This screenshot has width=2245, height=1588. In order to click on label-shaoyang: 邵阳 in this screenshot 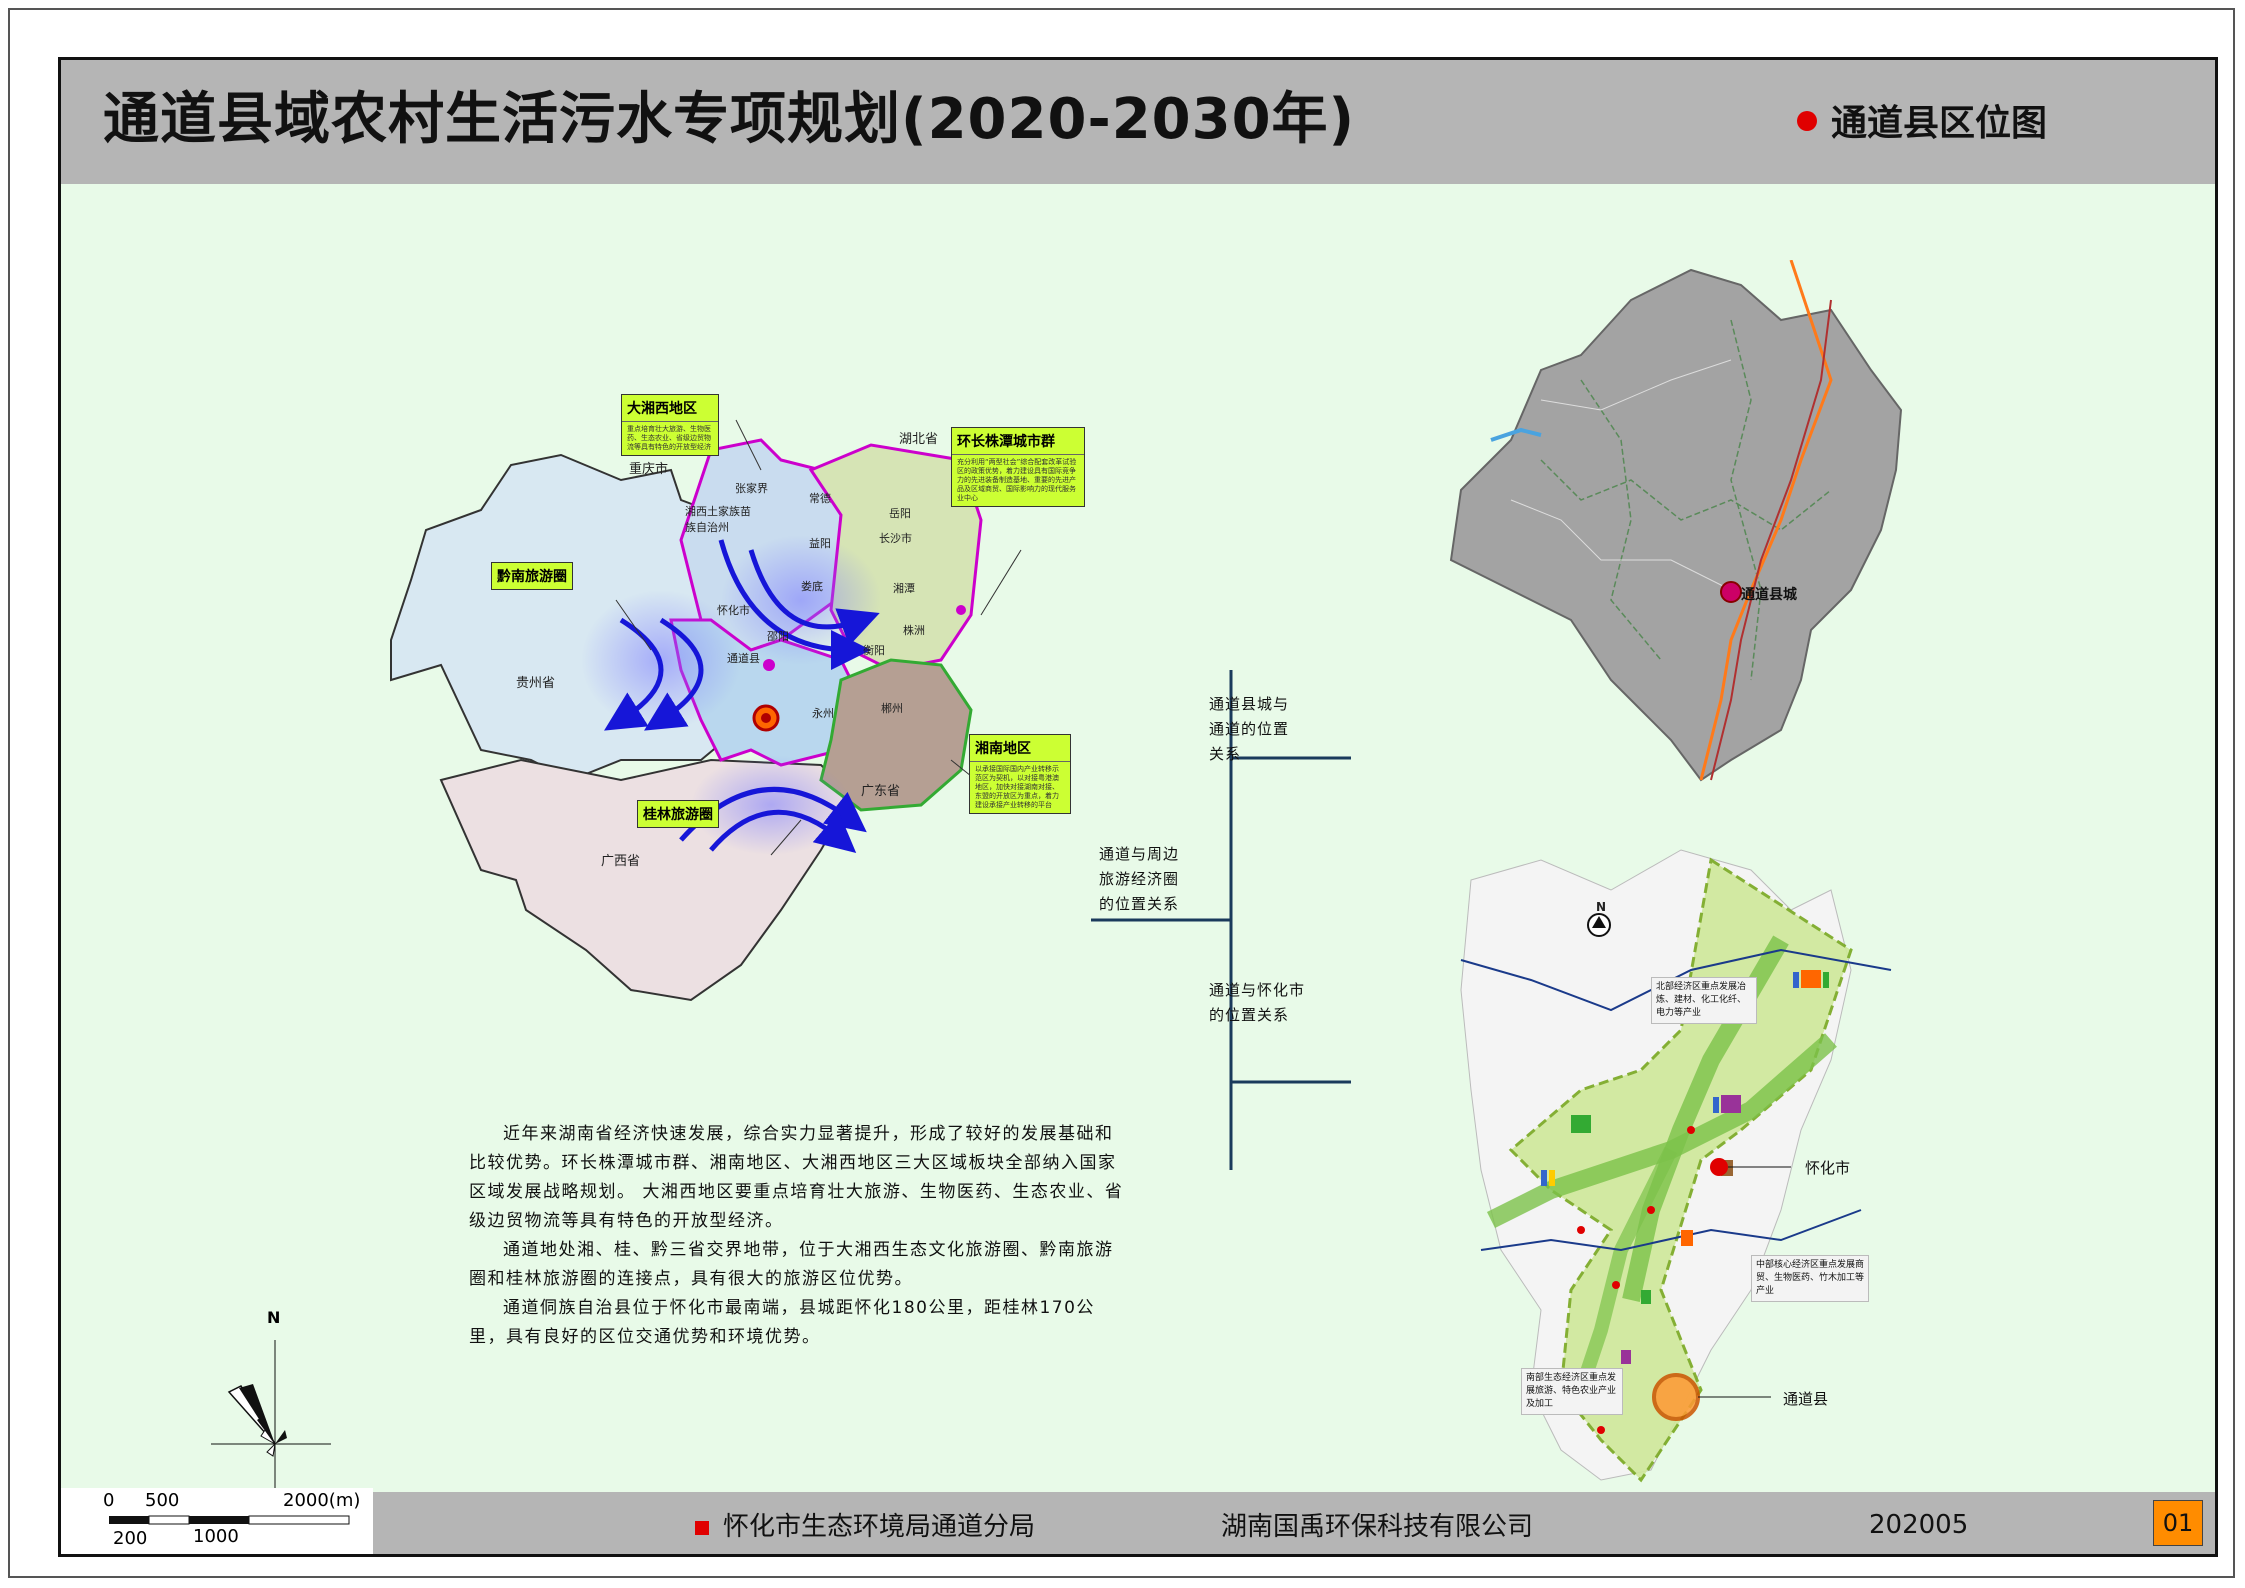, I will do `click(778, 636)`.